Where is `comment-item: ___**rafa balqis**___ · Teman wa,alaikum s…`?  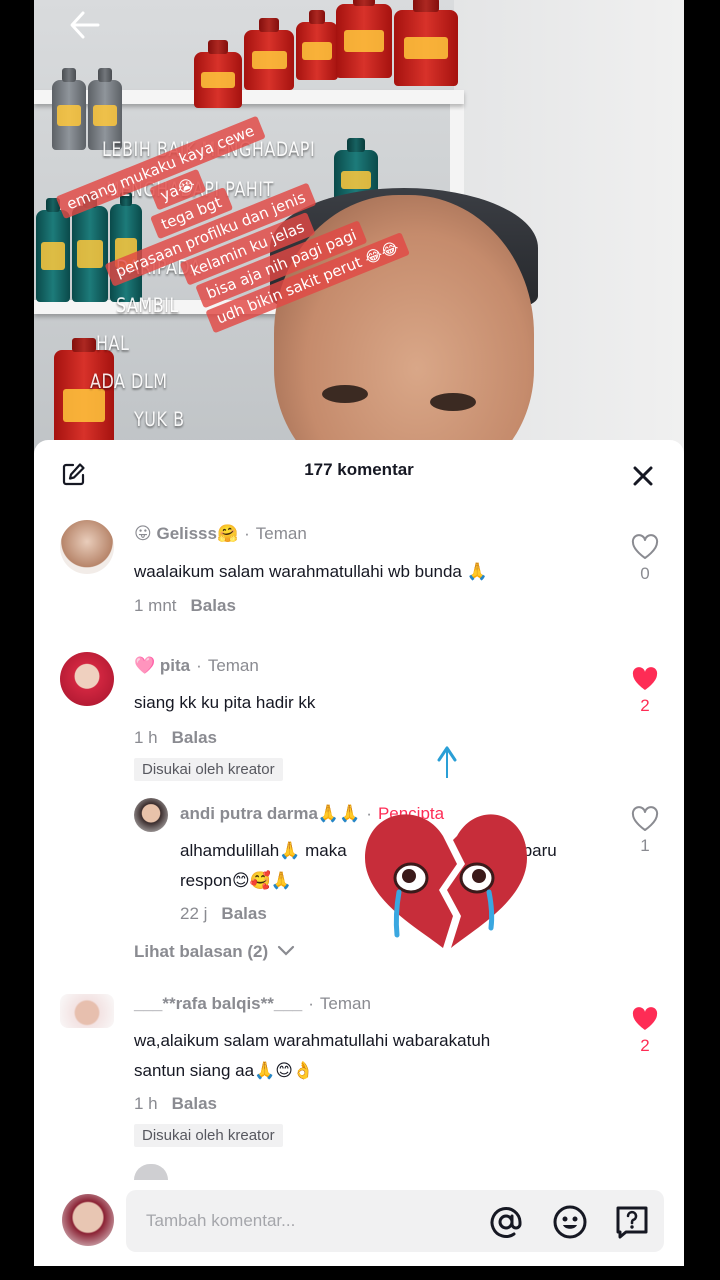 comment-item: ___**rafa balqis**___ · Teman wa,alaikum s… is located at coordinates (359, 1069).